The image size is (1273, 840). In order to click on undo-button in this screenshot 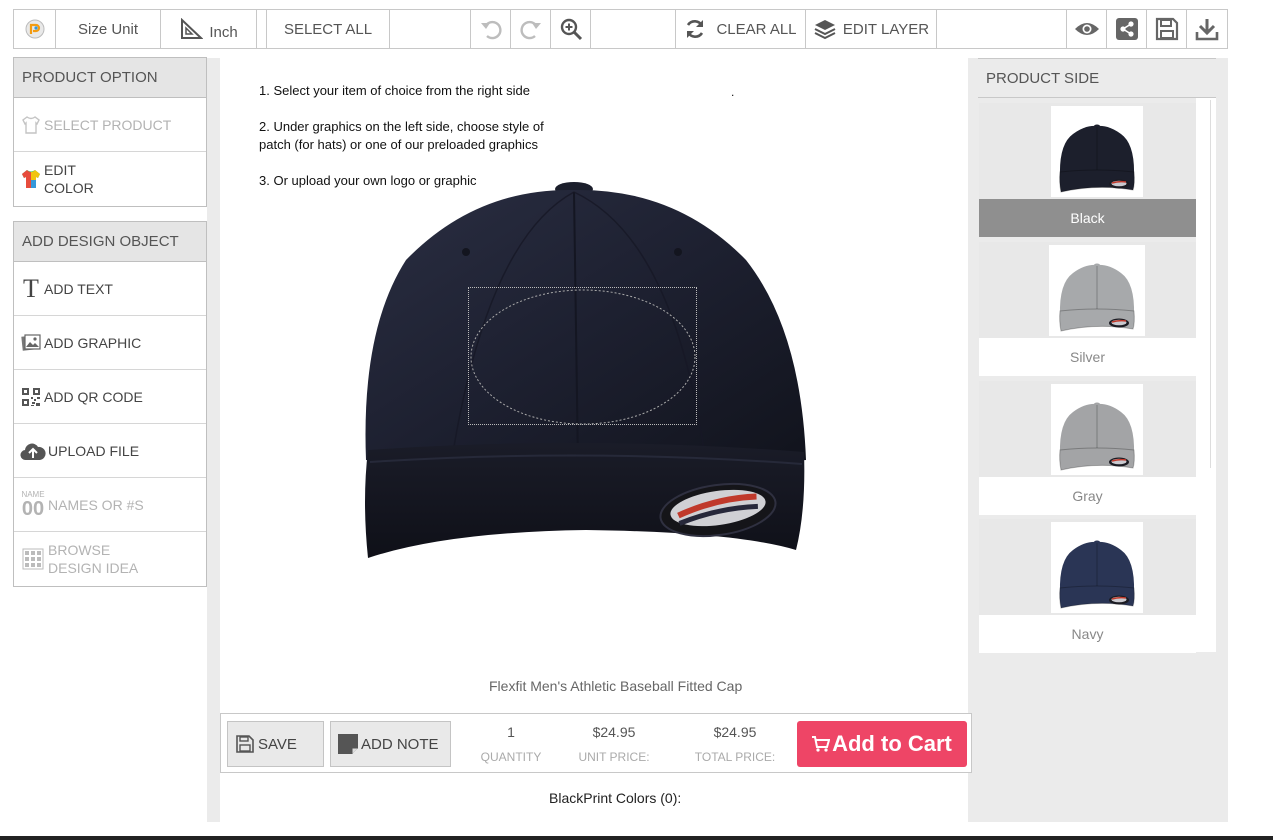, I will do `click(491, 29)`.